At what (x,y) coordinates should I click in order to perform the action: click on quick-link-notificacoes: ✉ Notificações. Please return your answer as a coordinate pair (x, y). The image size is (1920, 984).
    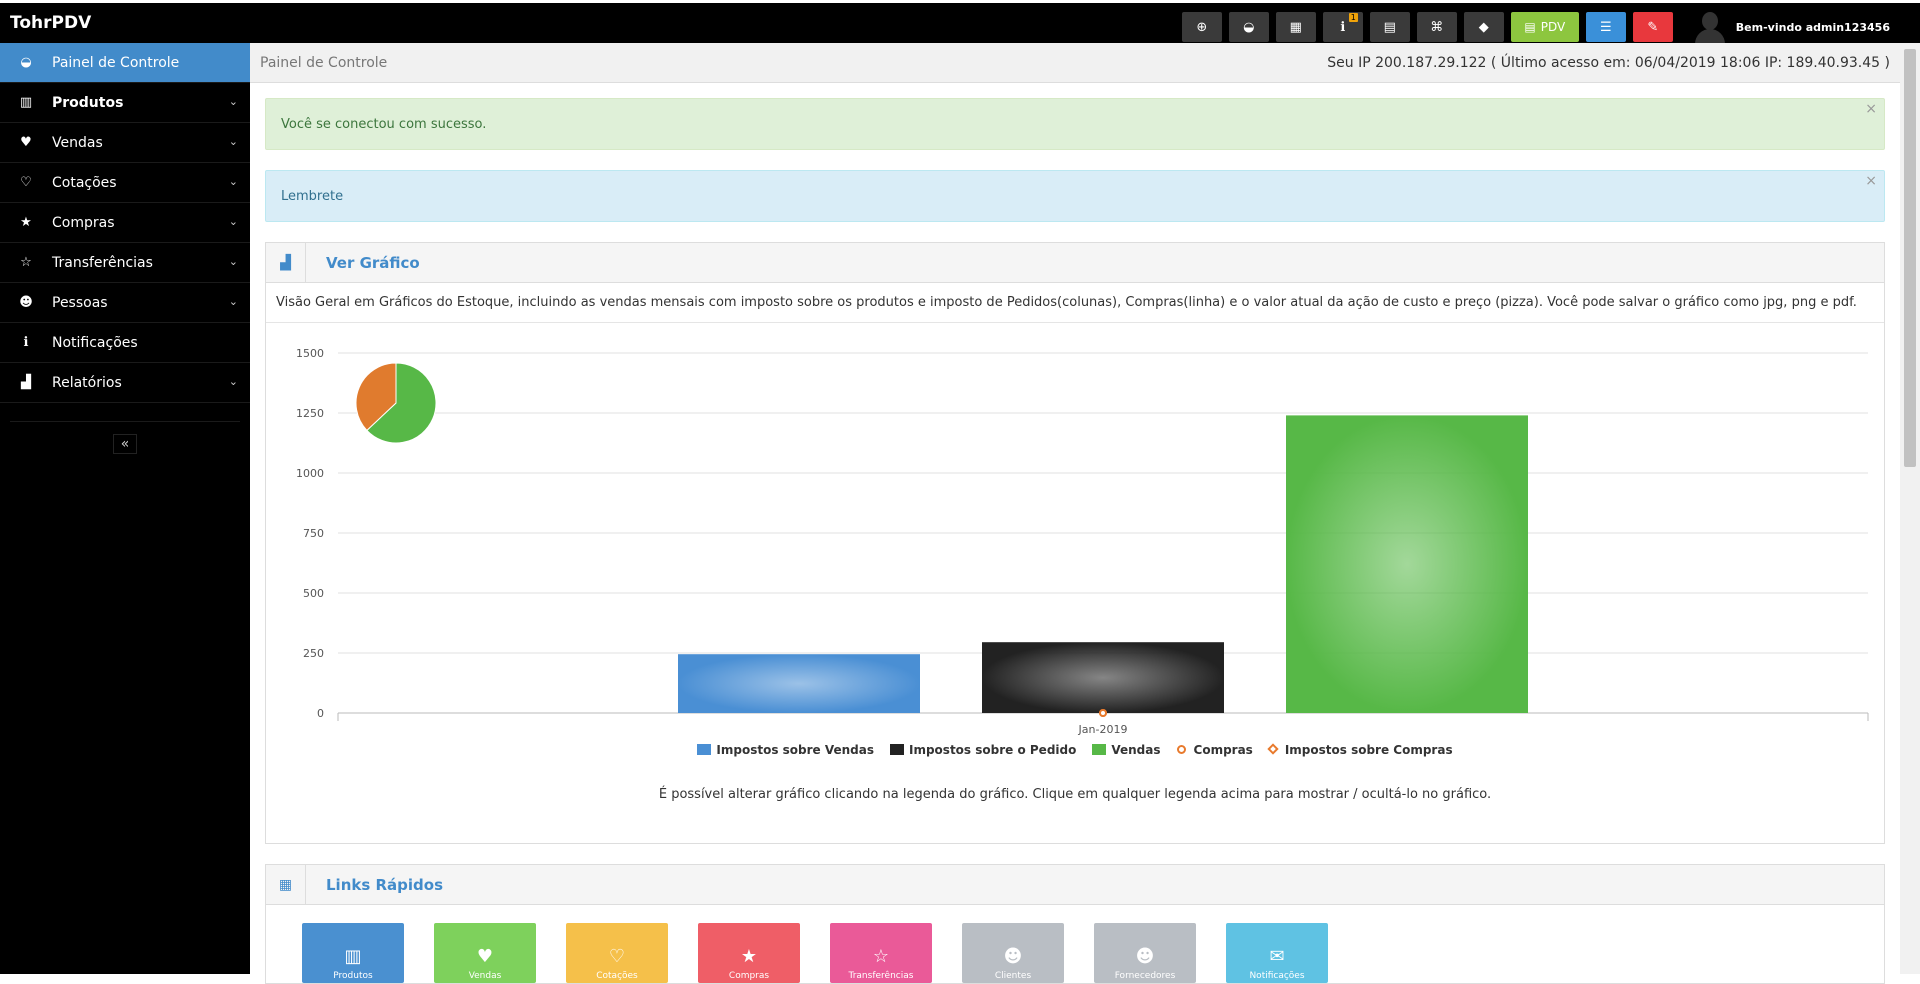
    Looking at the image, I should click on (1277, 953).